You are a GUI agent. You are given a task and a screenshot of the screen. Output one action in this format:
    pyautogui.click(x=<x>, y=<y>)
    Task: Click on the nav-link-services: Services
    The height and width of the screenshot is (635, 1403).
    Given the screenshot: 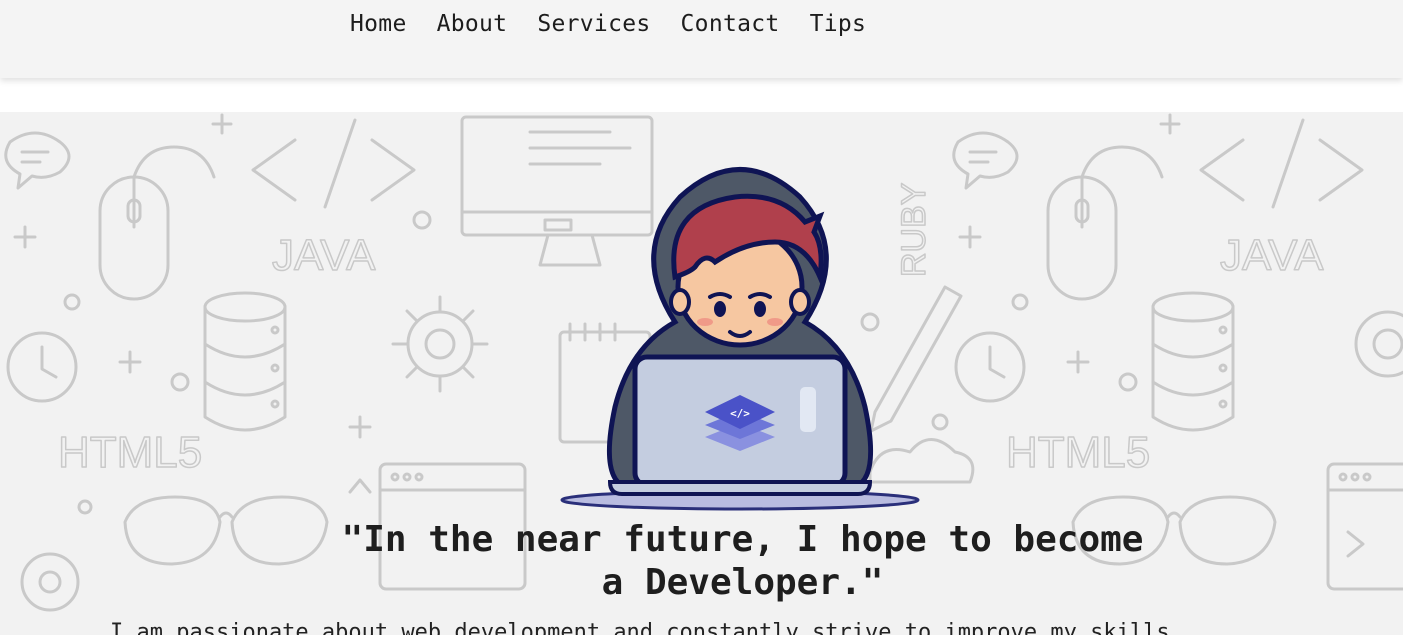 What is the action you would take?
    pyautogui.click(x=593, y=24)
    